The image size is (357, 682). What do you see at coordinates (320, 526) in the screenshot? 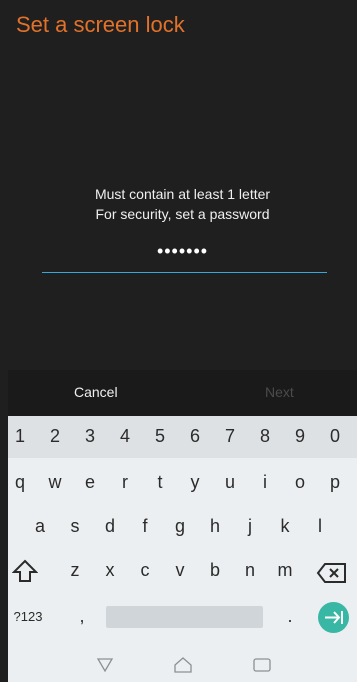
I see `key-l: l` at bounding box center [320, 526].